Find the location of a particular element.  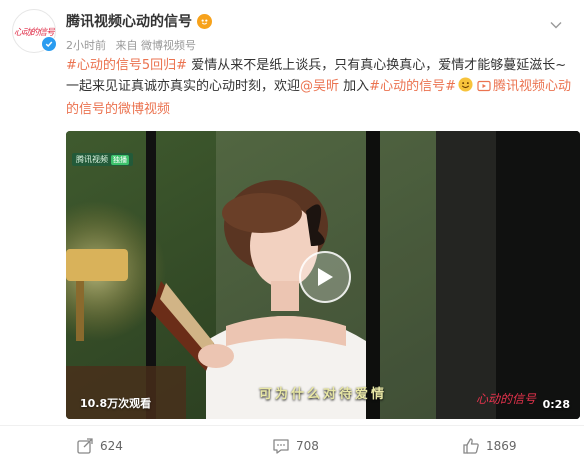

brand-tag: 腾讯视频 独播 is located at coordinates (102, 159).